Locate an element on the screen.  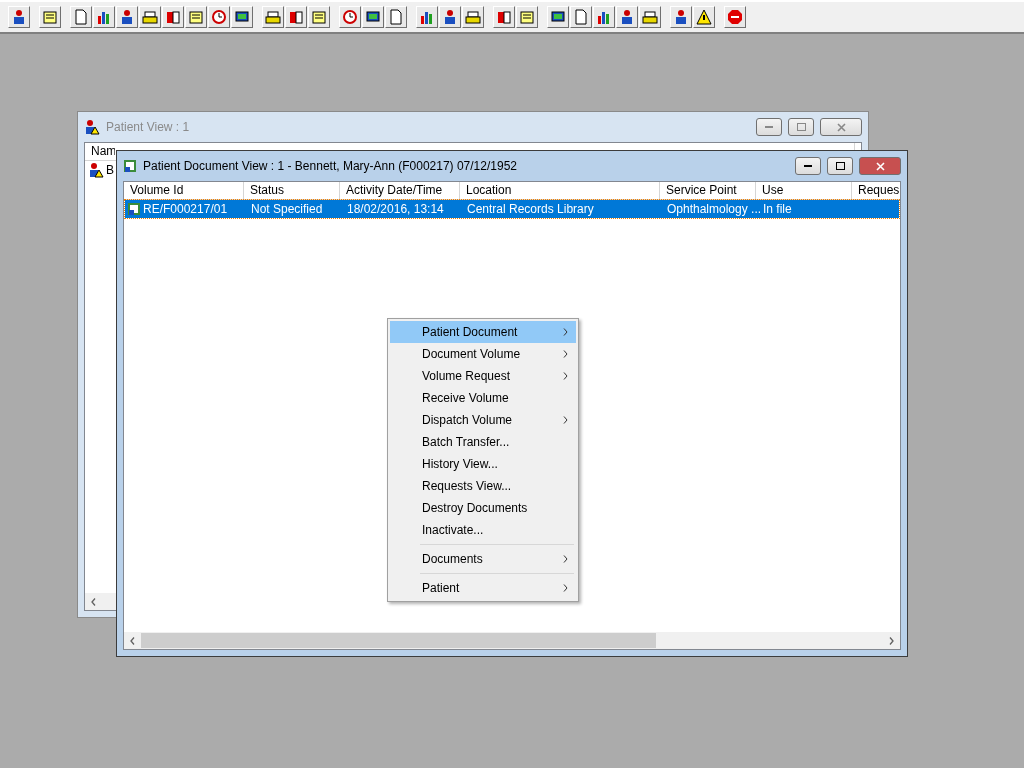
table-row: RE/F000217/01 Not Specified 18/02/2016, 13:14 Central Records Library Ophthalmology ... In file is located at coordinates (512, 209).